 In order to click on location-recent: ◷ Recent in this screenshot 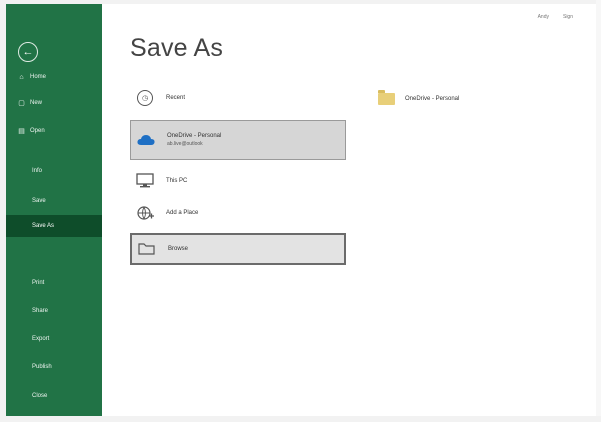, I will do `click(238, 98)`.